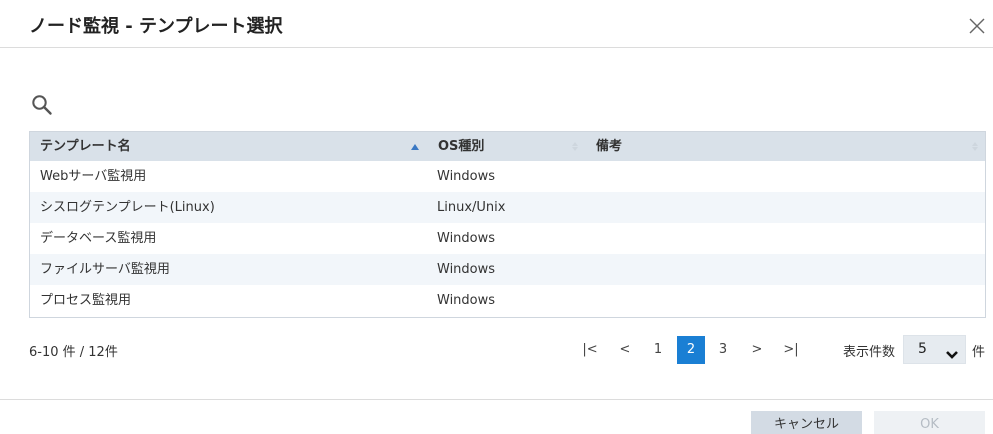 Image resolution: width=993 pixels, height=434 pixels. What do you see at coordinates (507, 300) in the screenshot?
I see `table-row: プロセス監視用 Windows` at bounding box center [507, 300].